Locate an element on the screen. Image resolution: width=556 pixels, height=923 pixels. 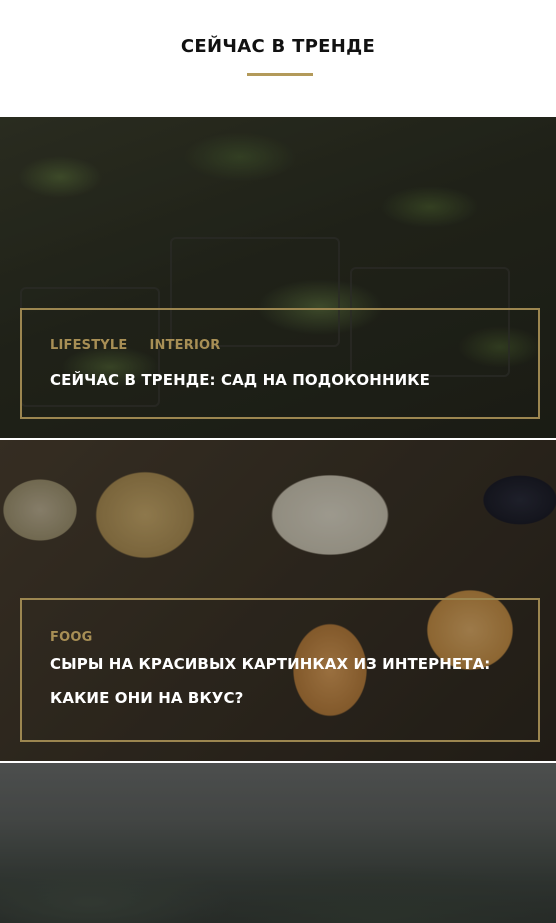
section-title: СЕЙЧАС В ТРЕНДЕ is located at coordinates (278, 46).